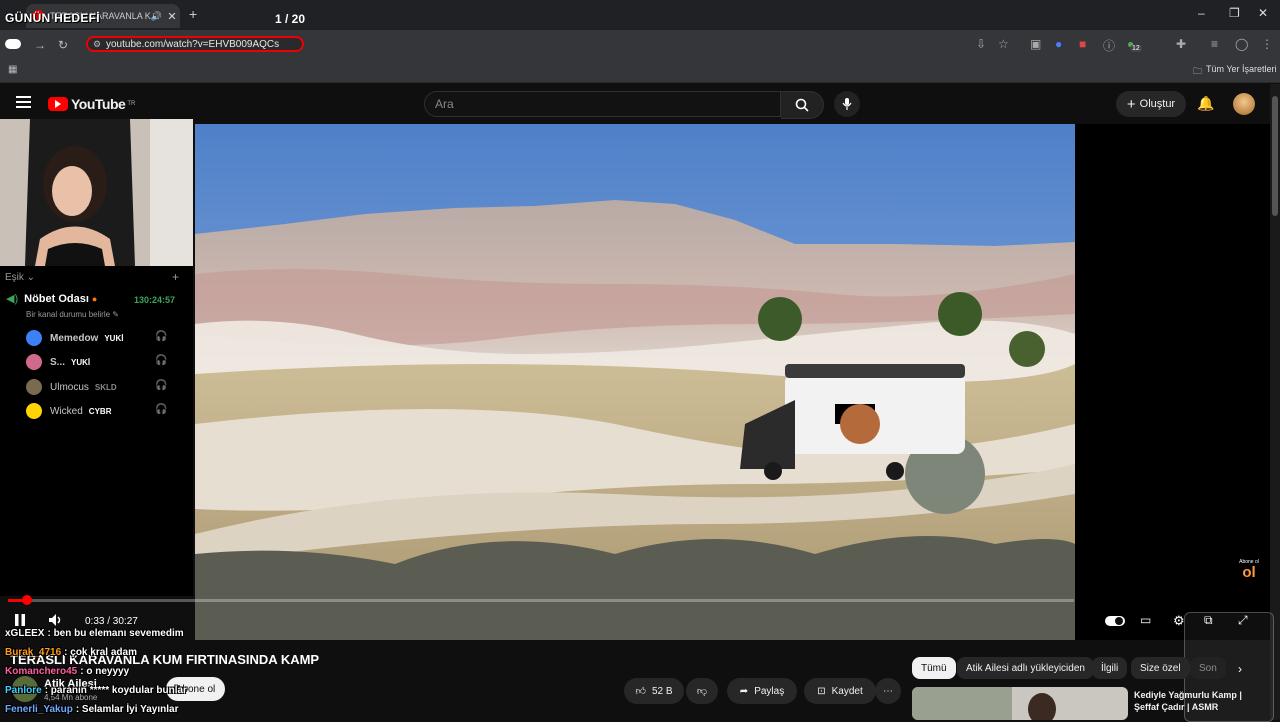 This screenshot has width=1280, height=722. What do you see at coordinates (58, 104) in the screenshot?
I see `youtube-play-icon` at bounding box center [58, 104].